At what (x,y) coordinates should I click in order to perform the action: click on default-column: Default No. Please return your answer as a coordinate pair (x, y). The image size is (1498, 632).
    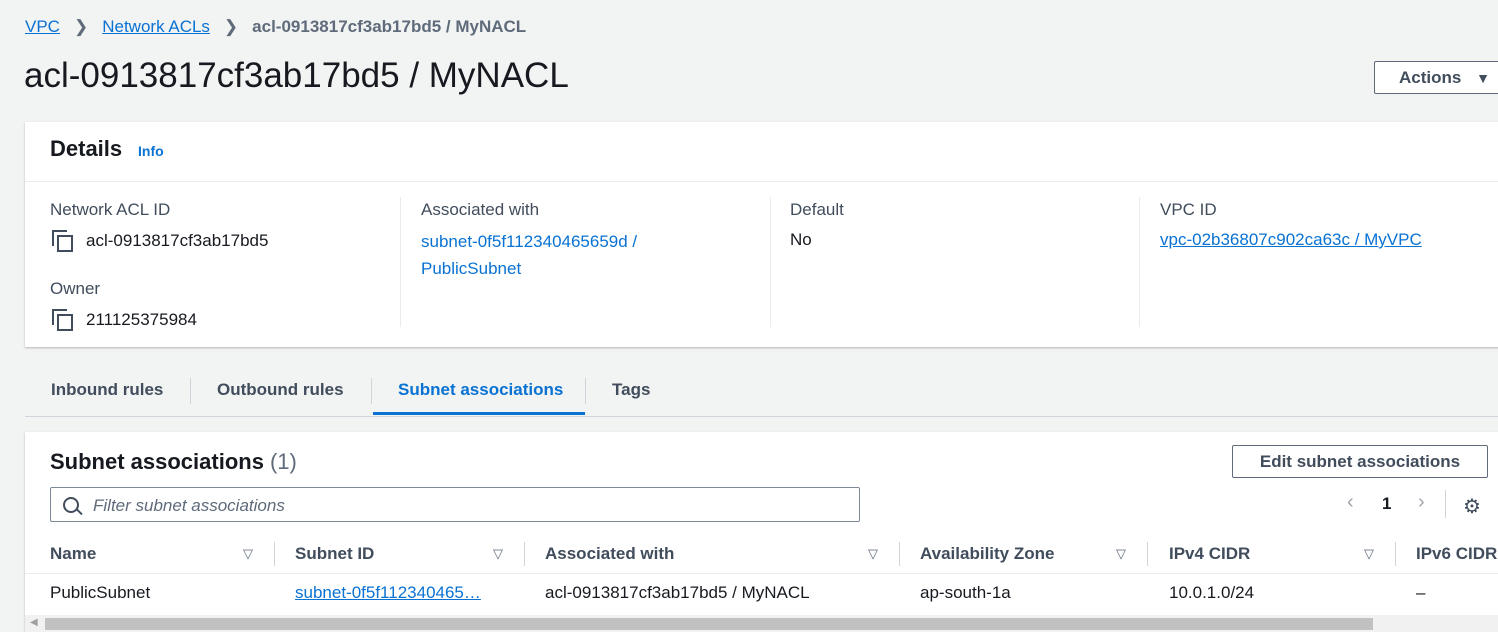
    Looking at the image, I should click on (817, 225).